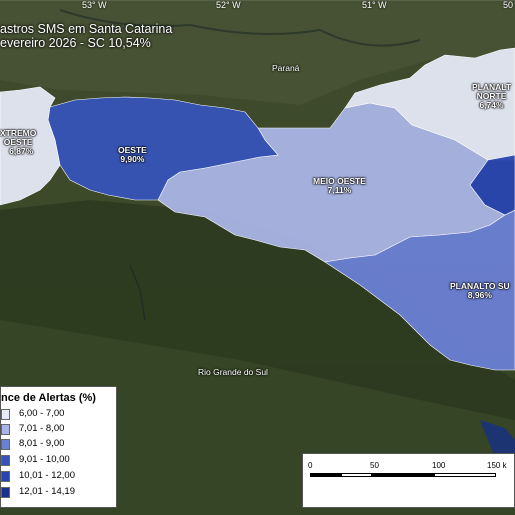  I want to click on legend-label: 8,01 - 9,00, so click(42, 443).